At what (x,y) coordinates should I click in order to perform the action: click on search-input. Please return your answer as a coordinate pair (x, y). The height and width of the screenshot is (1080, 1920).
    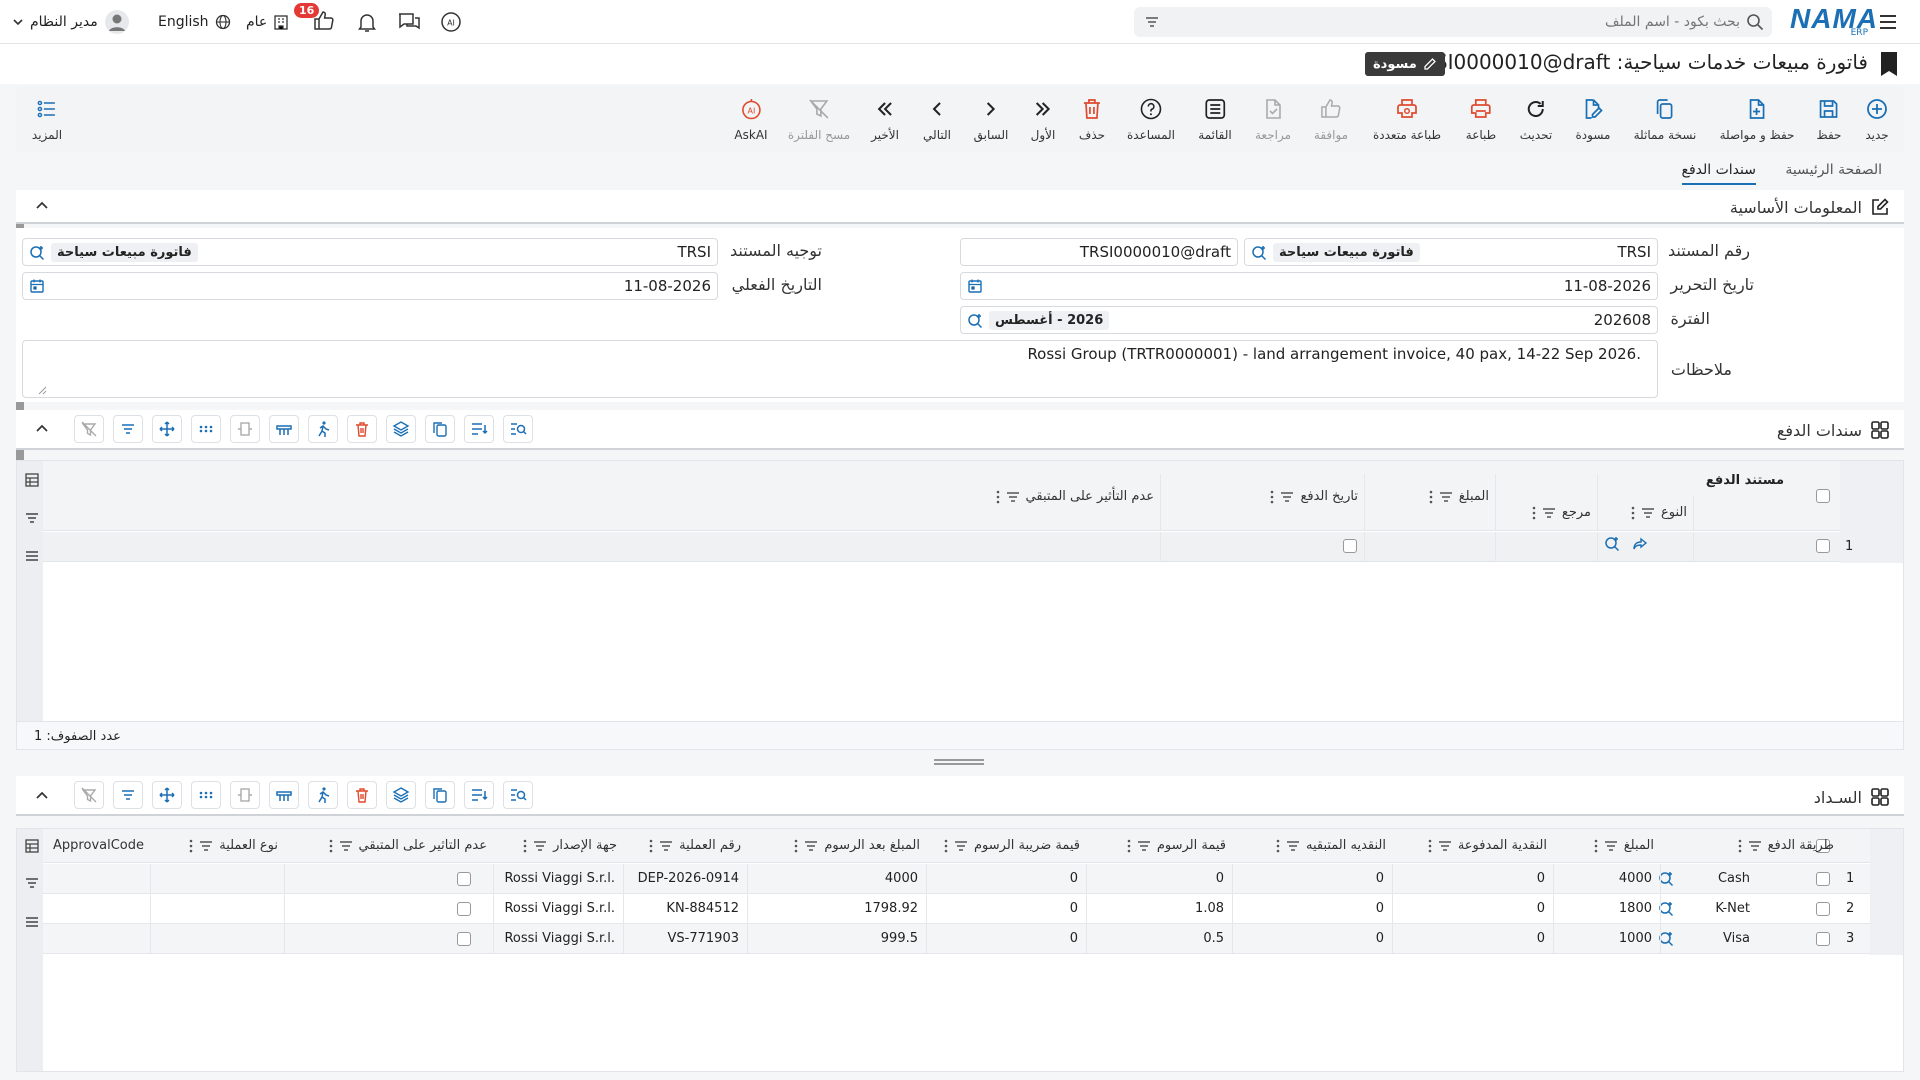
    Looking at the image, I should click on (1460, 22).